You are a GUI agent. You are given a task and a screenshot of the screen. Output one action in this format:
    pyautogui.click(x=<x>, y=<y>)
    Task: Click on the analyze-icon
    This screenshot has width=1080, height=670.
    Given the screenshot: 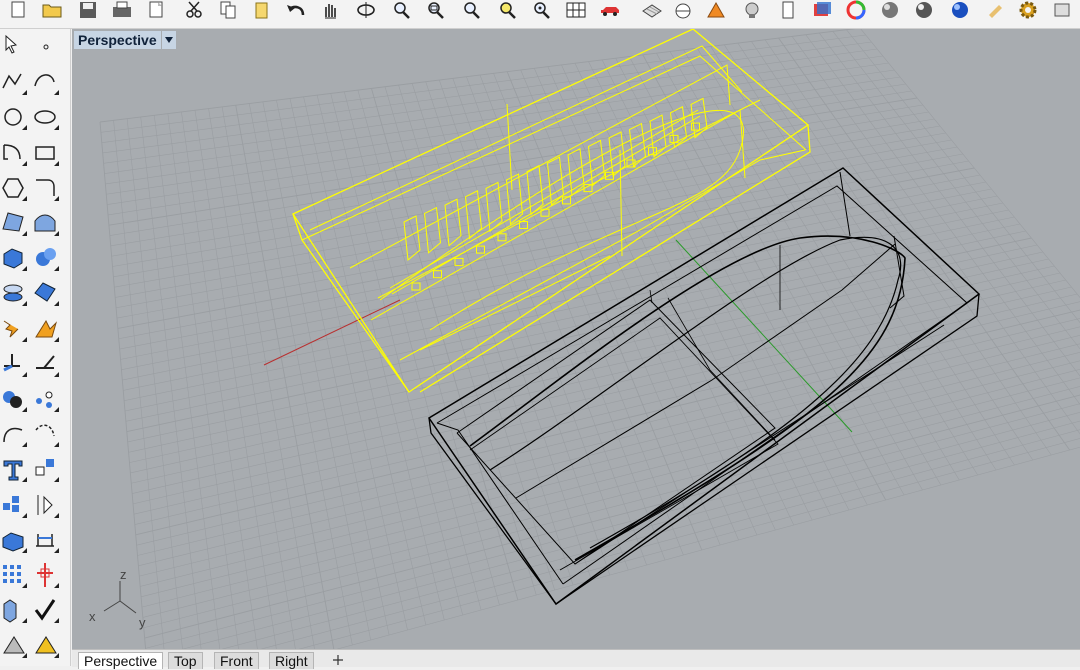 What is the action you would take?
    pyautogui.click(x=14, y=610)
    